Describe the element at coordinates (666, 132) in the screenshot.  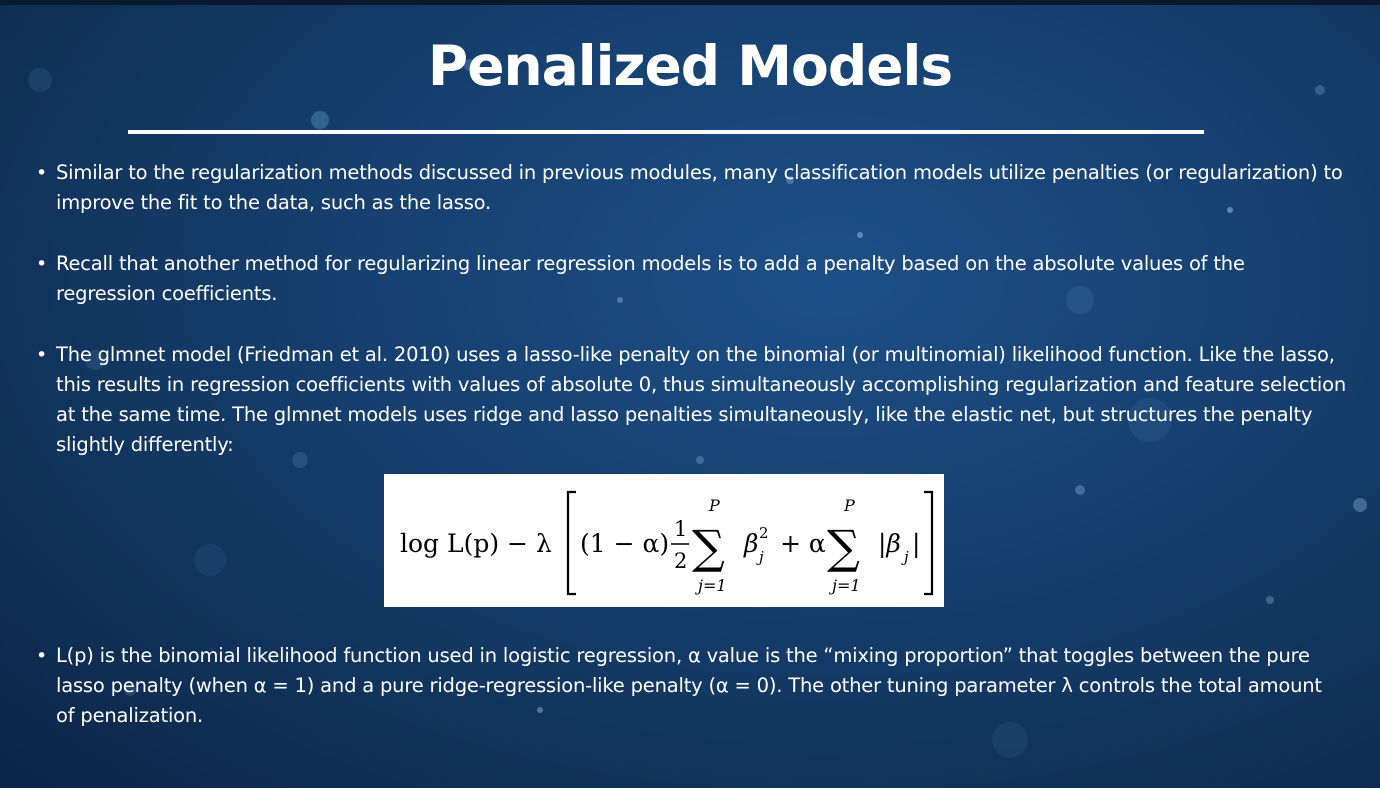
I see `title-underline` at that location.